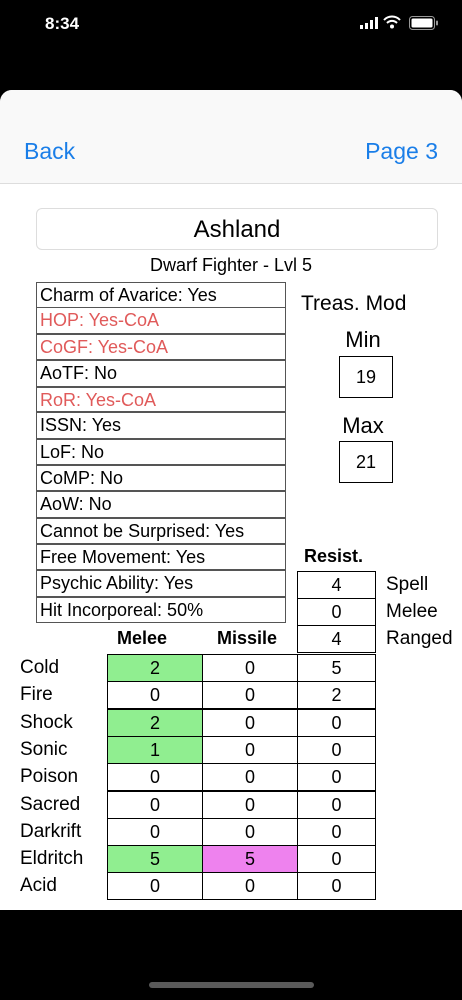  I want to click on status-bar: 8:34, so click(231, 25).